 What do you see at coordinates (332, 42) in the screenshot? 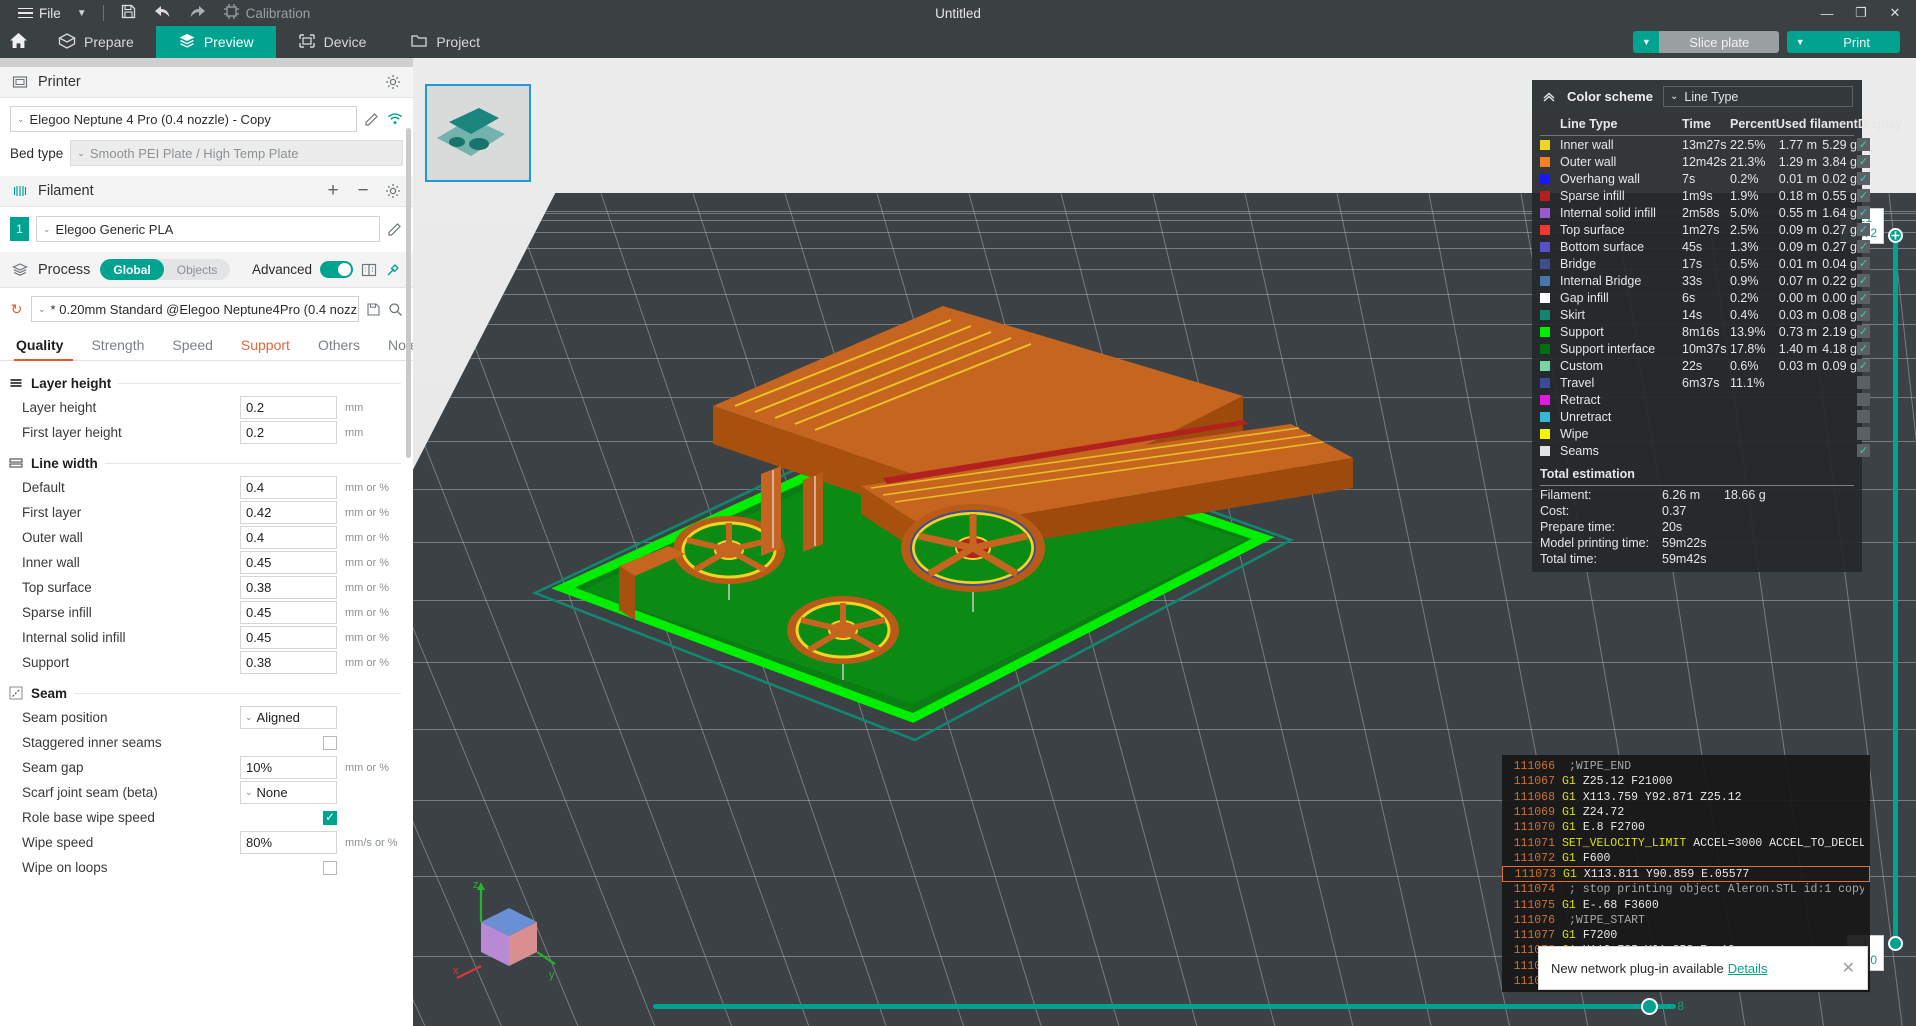
I see `nav-tab-device: Device` at bounding box center [332, 42].